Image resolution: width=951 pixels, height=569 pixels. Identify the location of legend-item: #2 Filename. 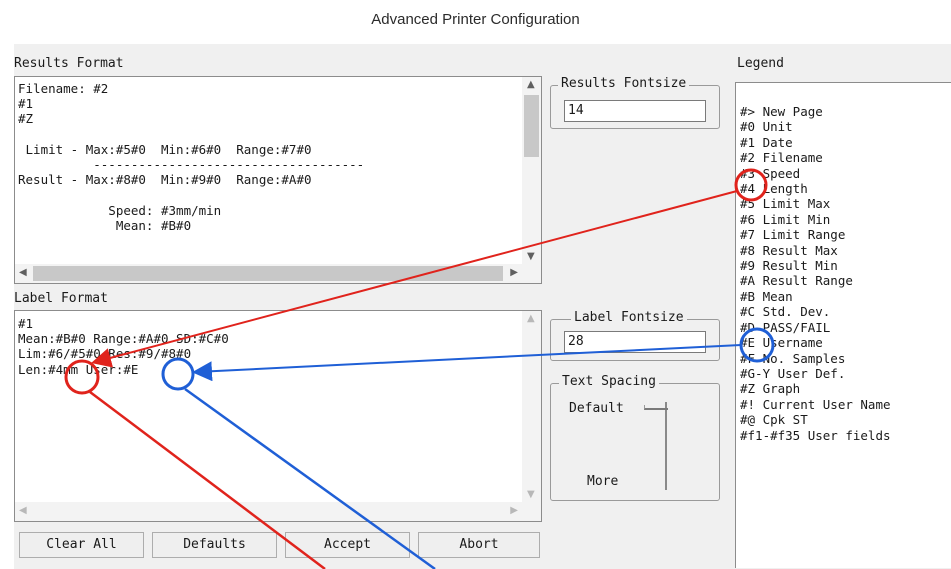
(781, 158).